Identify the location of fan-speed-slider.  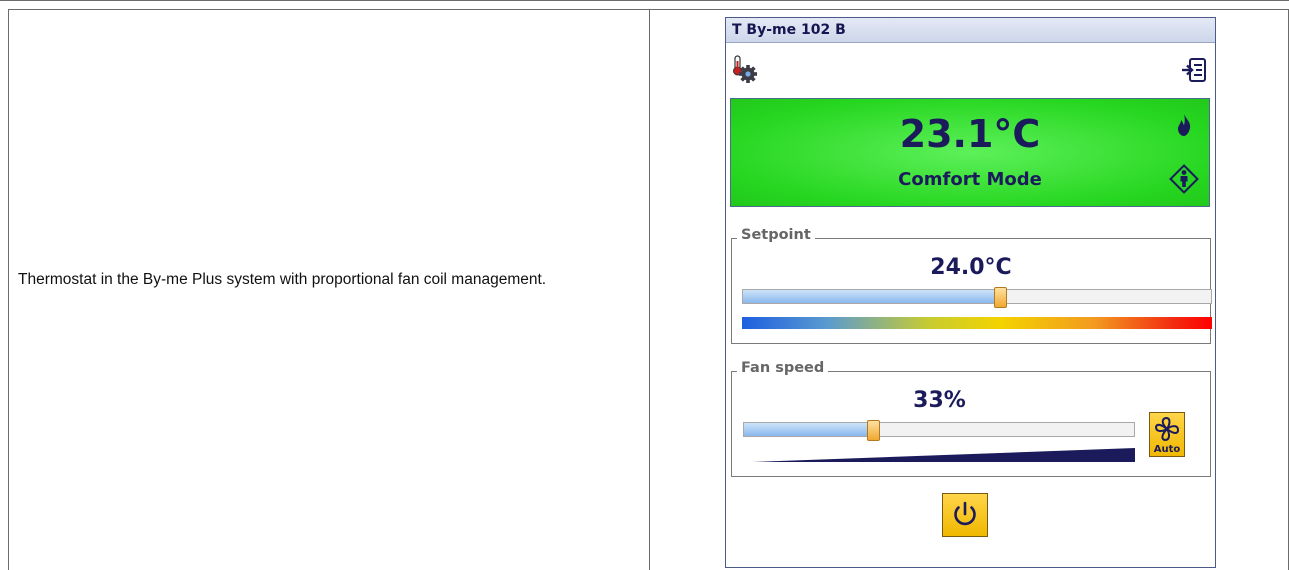
(939, 430).